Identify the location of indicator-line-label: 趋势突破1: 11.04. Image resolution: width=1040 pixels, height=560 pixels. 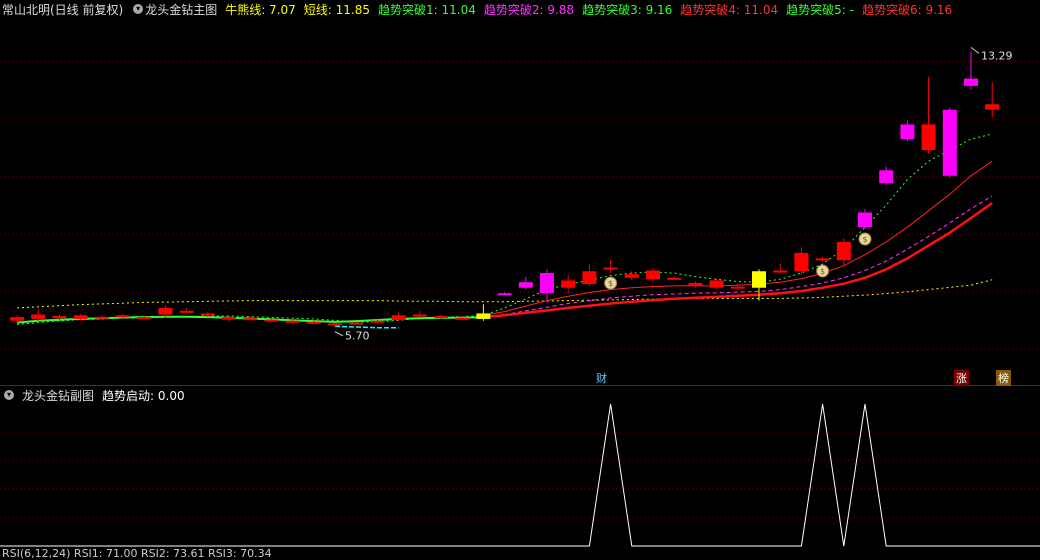
(427, 10).